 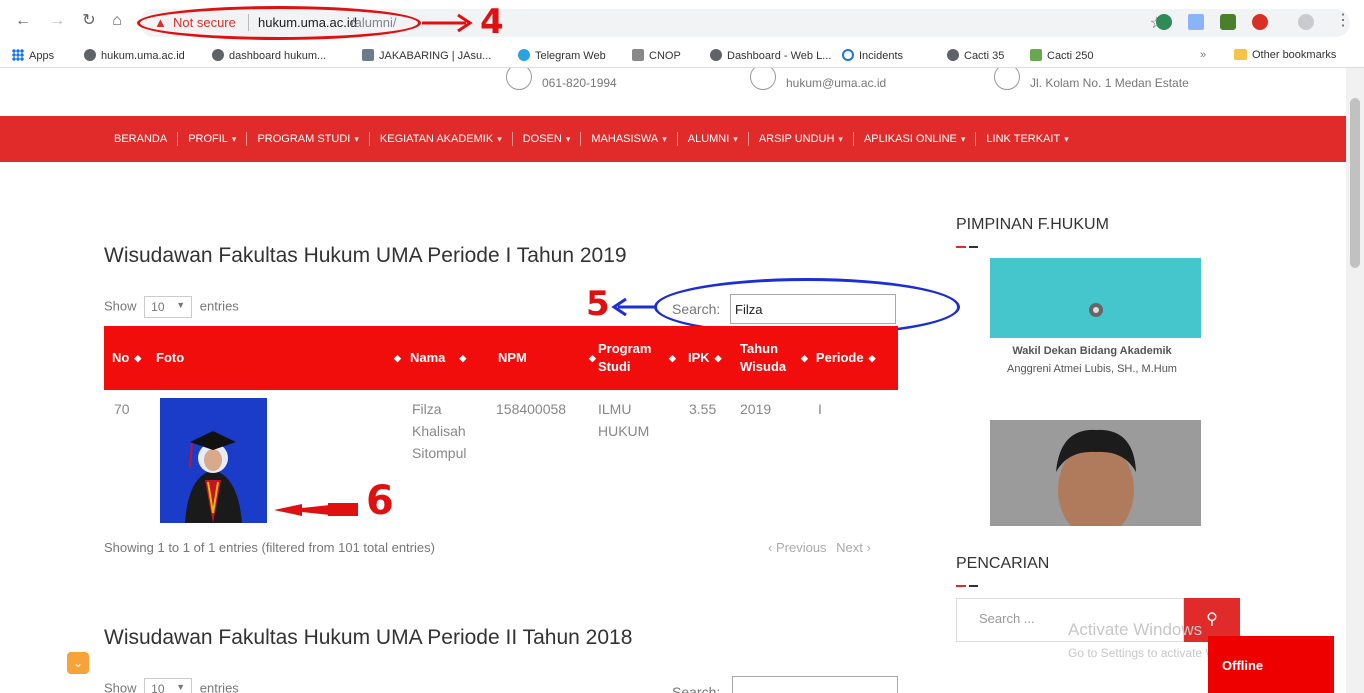 What do you see at coordinates (213, 460) in the screenshot?
I see `graduate-photo` at bounding box center [213, 460].